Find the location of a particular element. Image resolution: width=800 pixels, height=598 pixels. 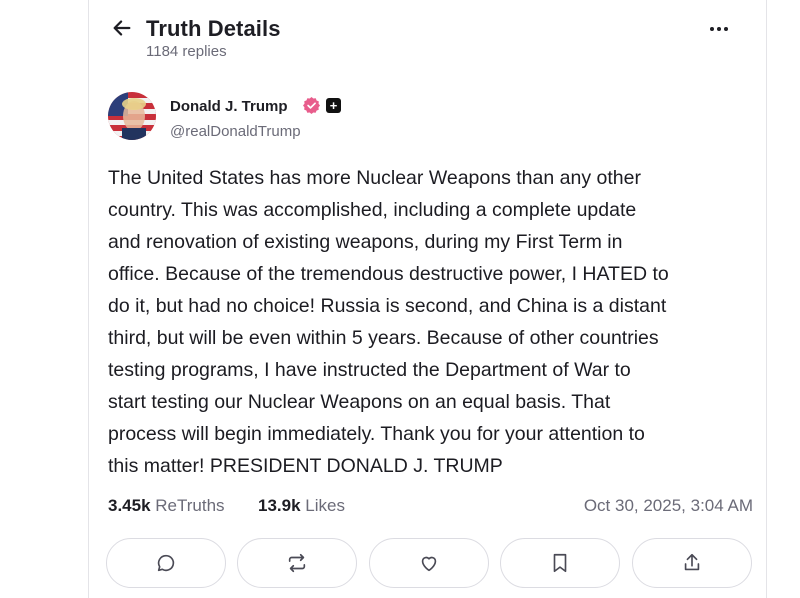

bookmark-icon is located at coordinates (560, 563).